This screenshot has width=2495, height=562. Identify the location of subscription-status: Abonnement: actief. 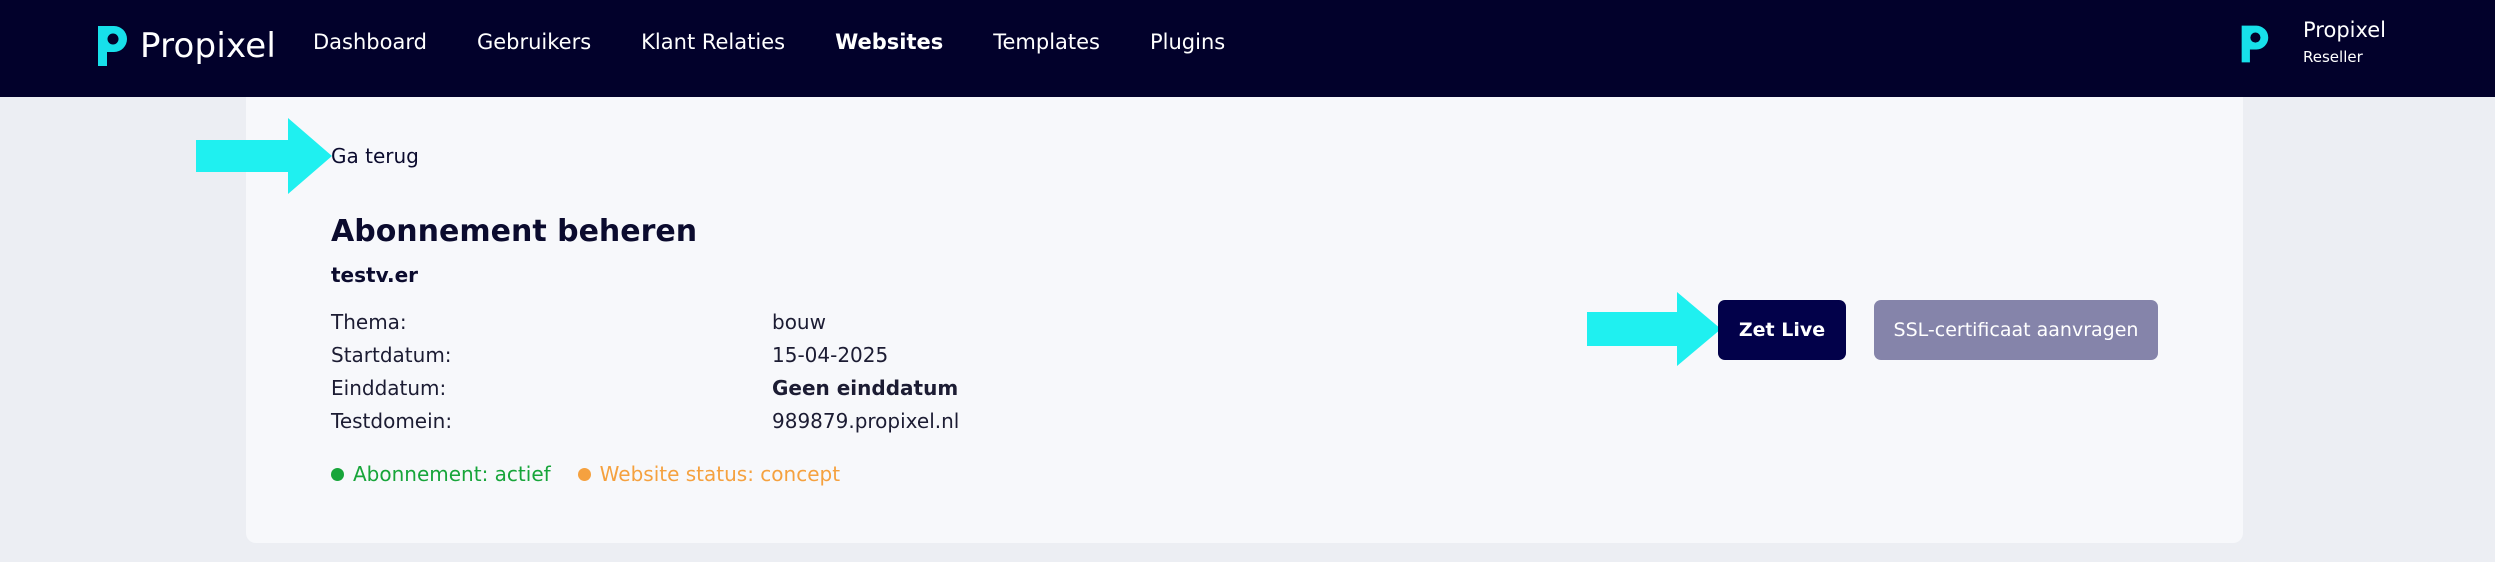
(441, 474).